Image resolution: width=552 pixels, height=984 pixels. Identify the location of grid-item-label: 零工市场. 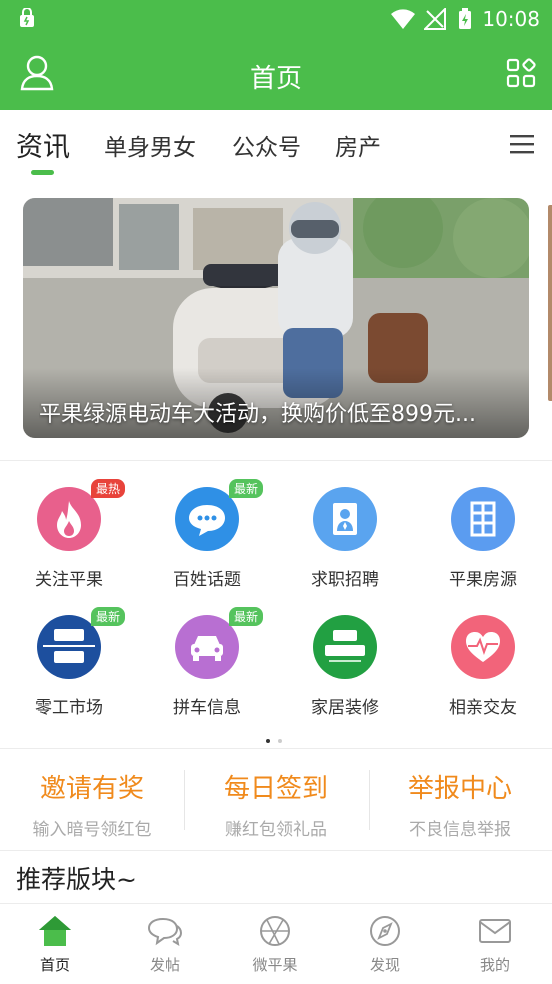
(69, 708).